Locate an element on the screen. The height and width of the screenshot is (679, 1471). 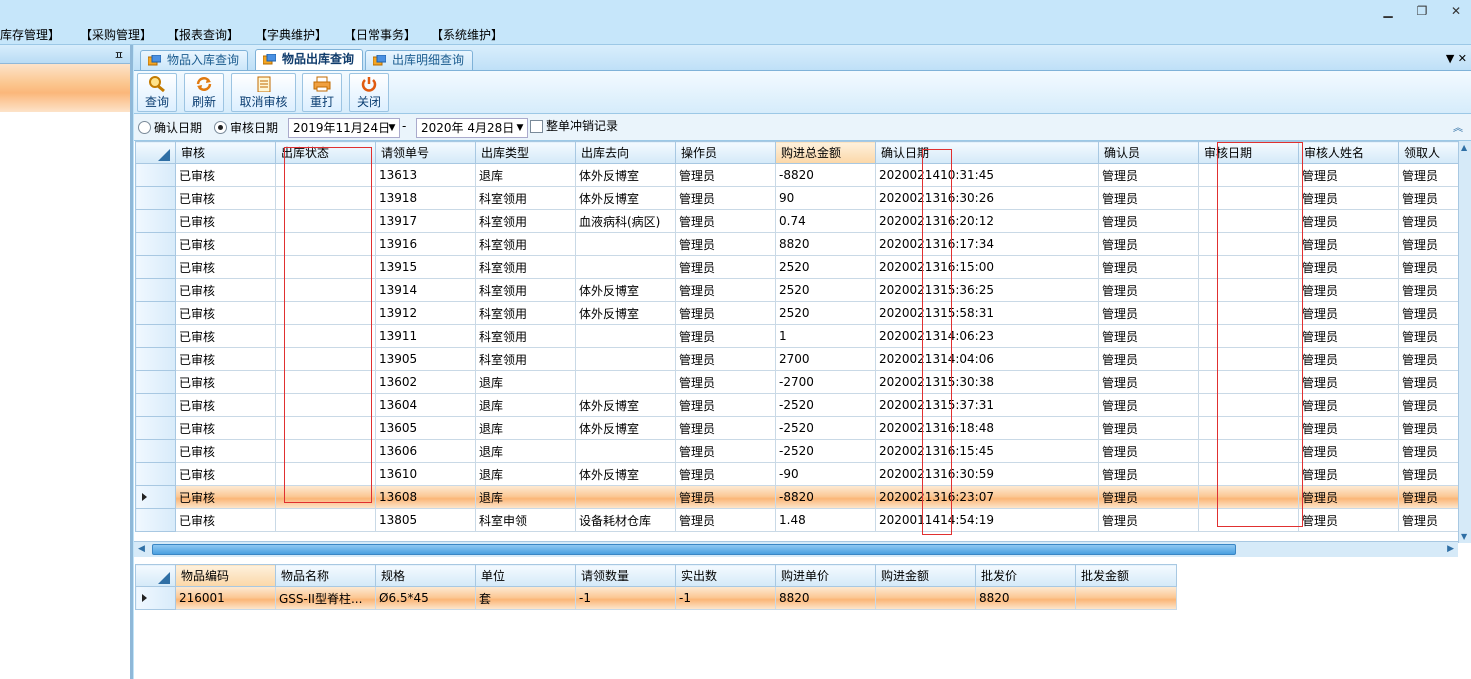
table-cell: -8820 is located at coordinates (825, 497).